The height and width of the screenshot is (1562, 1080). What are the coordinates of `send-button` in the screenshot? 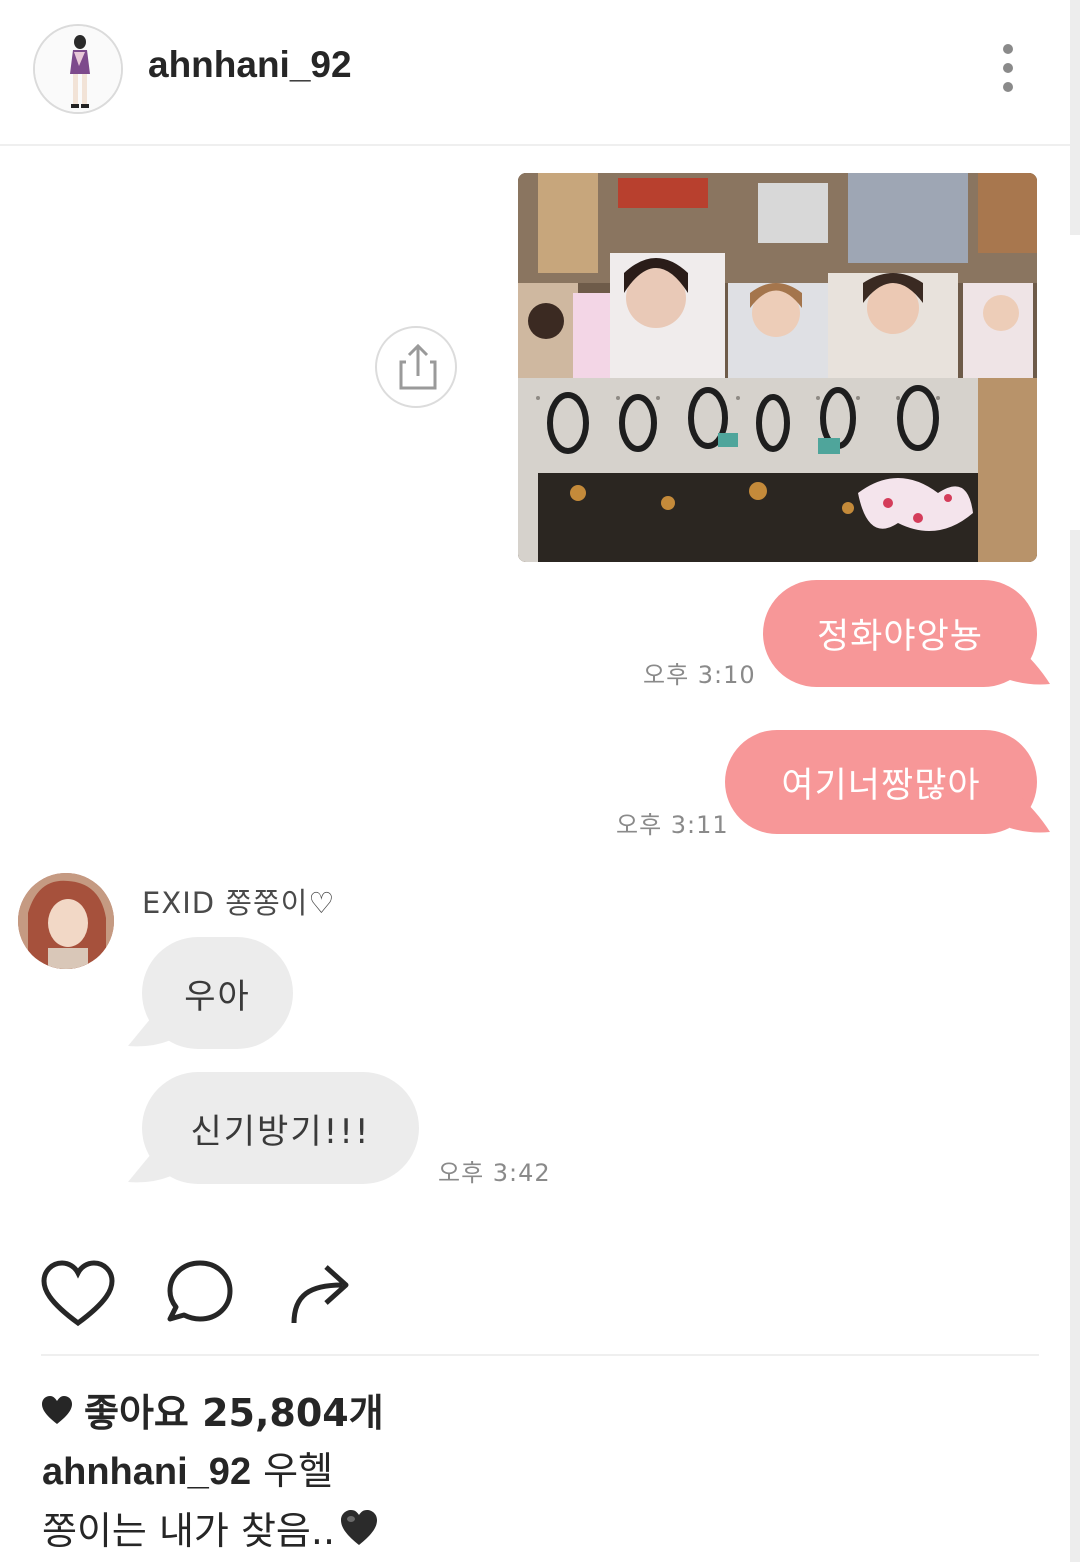 It's located at (322, 1295).